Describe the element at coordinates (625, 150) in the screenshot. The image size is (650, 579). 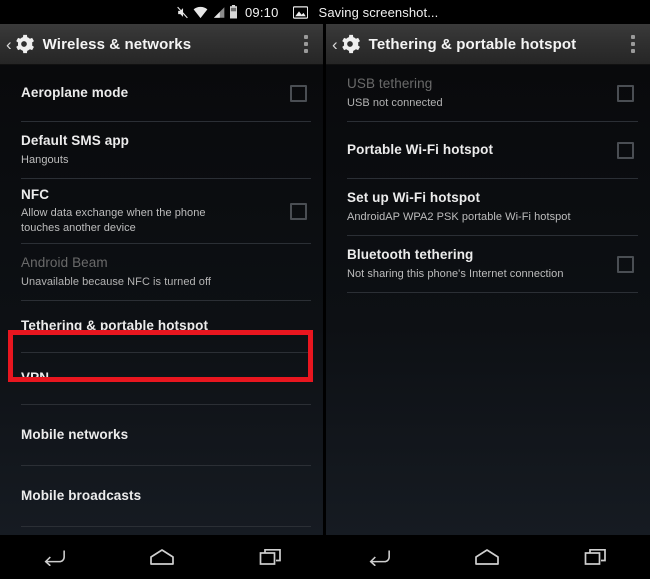
I see `portable-wifi-hotspot-checkbox` at that location.